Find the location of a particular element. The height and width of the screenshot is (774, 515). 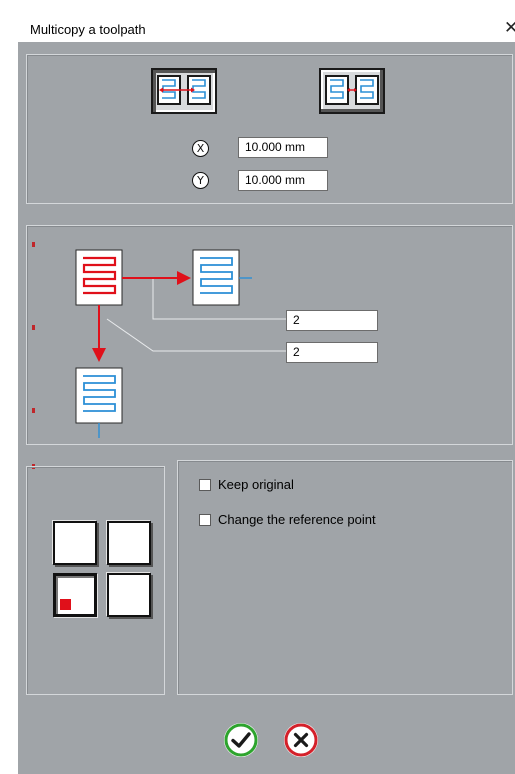

reference-point-marker is located at coordinates (65, 604).